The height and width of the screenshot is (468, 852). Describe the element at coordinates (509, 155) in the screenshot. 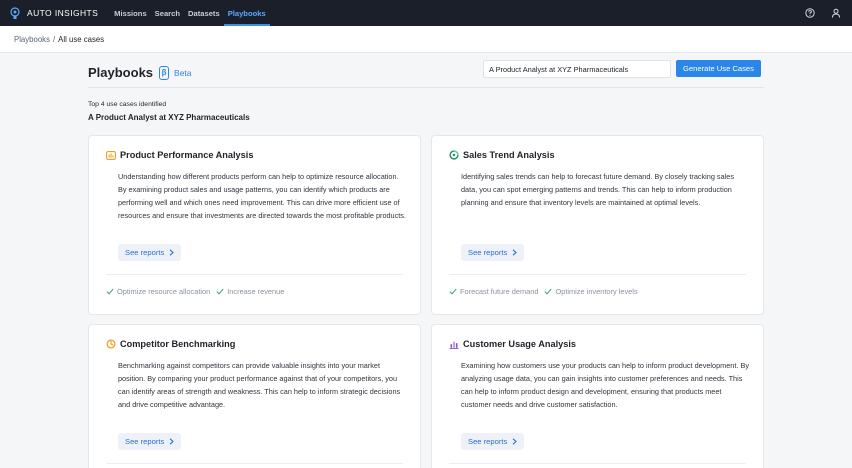

I see `card-title-text: Sales Trend Analysis` at that location.